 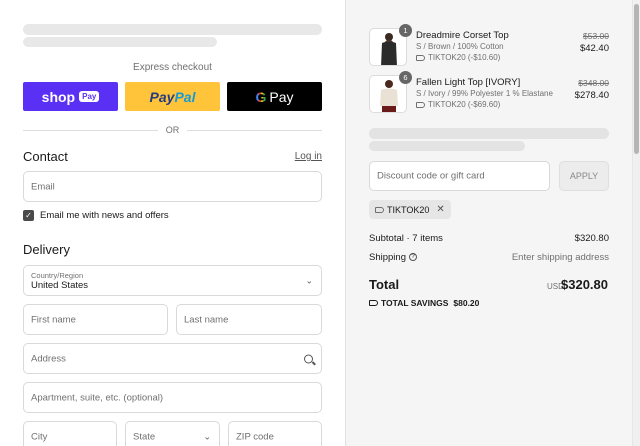 What do you see at coordinates (53, 319) in the screenshot?
I see `first-name-placeholder: First name` at bounding box center [53, 319].